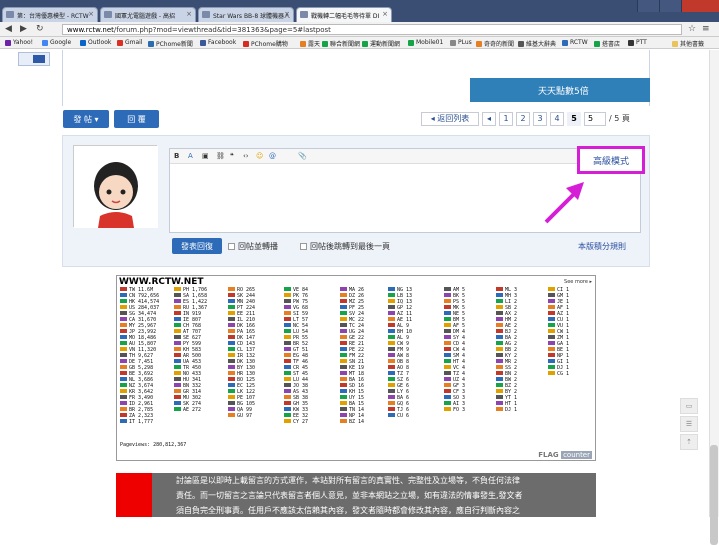 The height and width of the screenshot is (545, 719). I want to click on back-icon: ◀, so click(8, 29).